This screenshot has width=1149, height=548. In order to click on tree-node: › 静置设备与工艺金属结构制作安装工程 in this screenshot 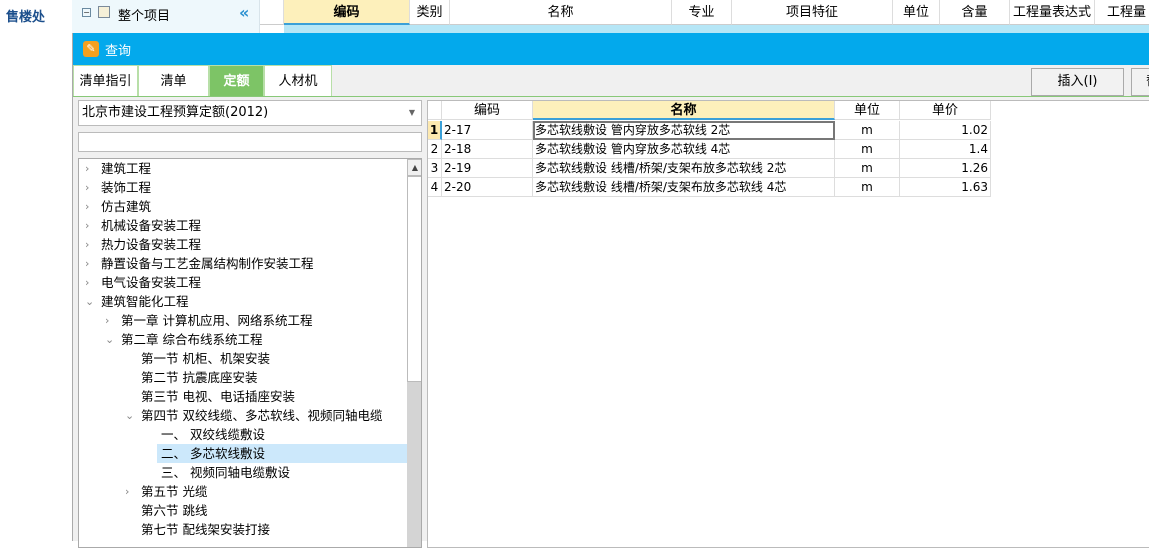, I will do `click(243, 263)`.